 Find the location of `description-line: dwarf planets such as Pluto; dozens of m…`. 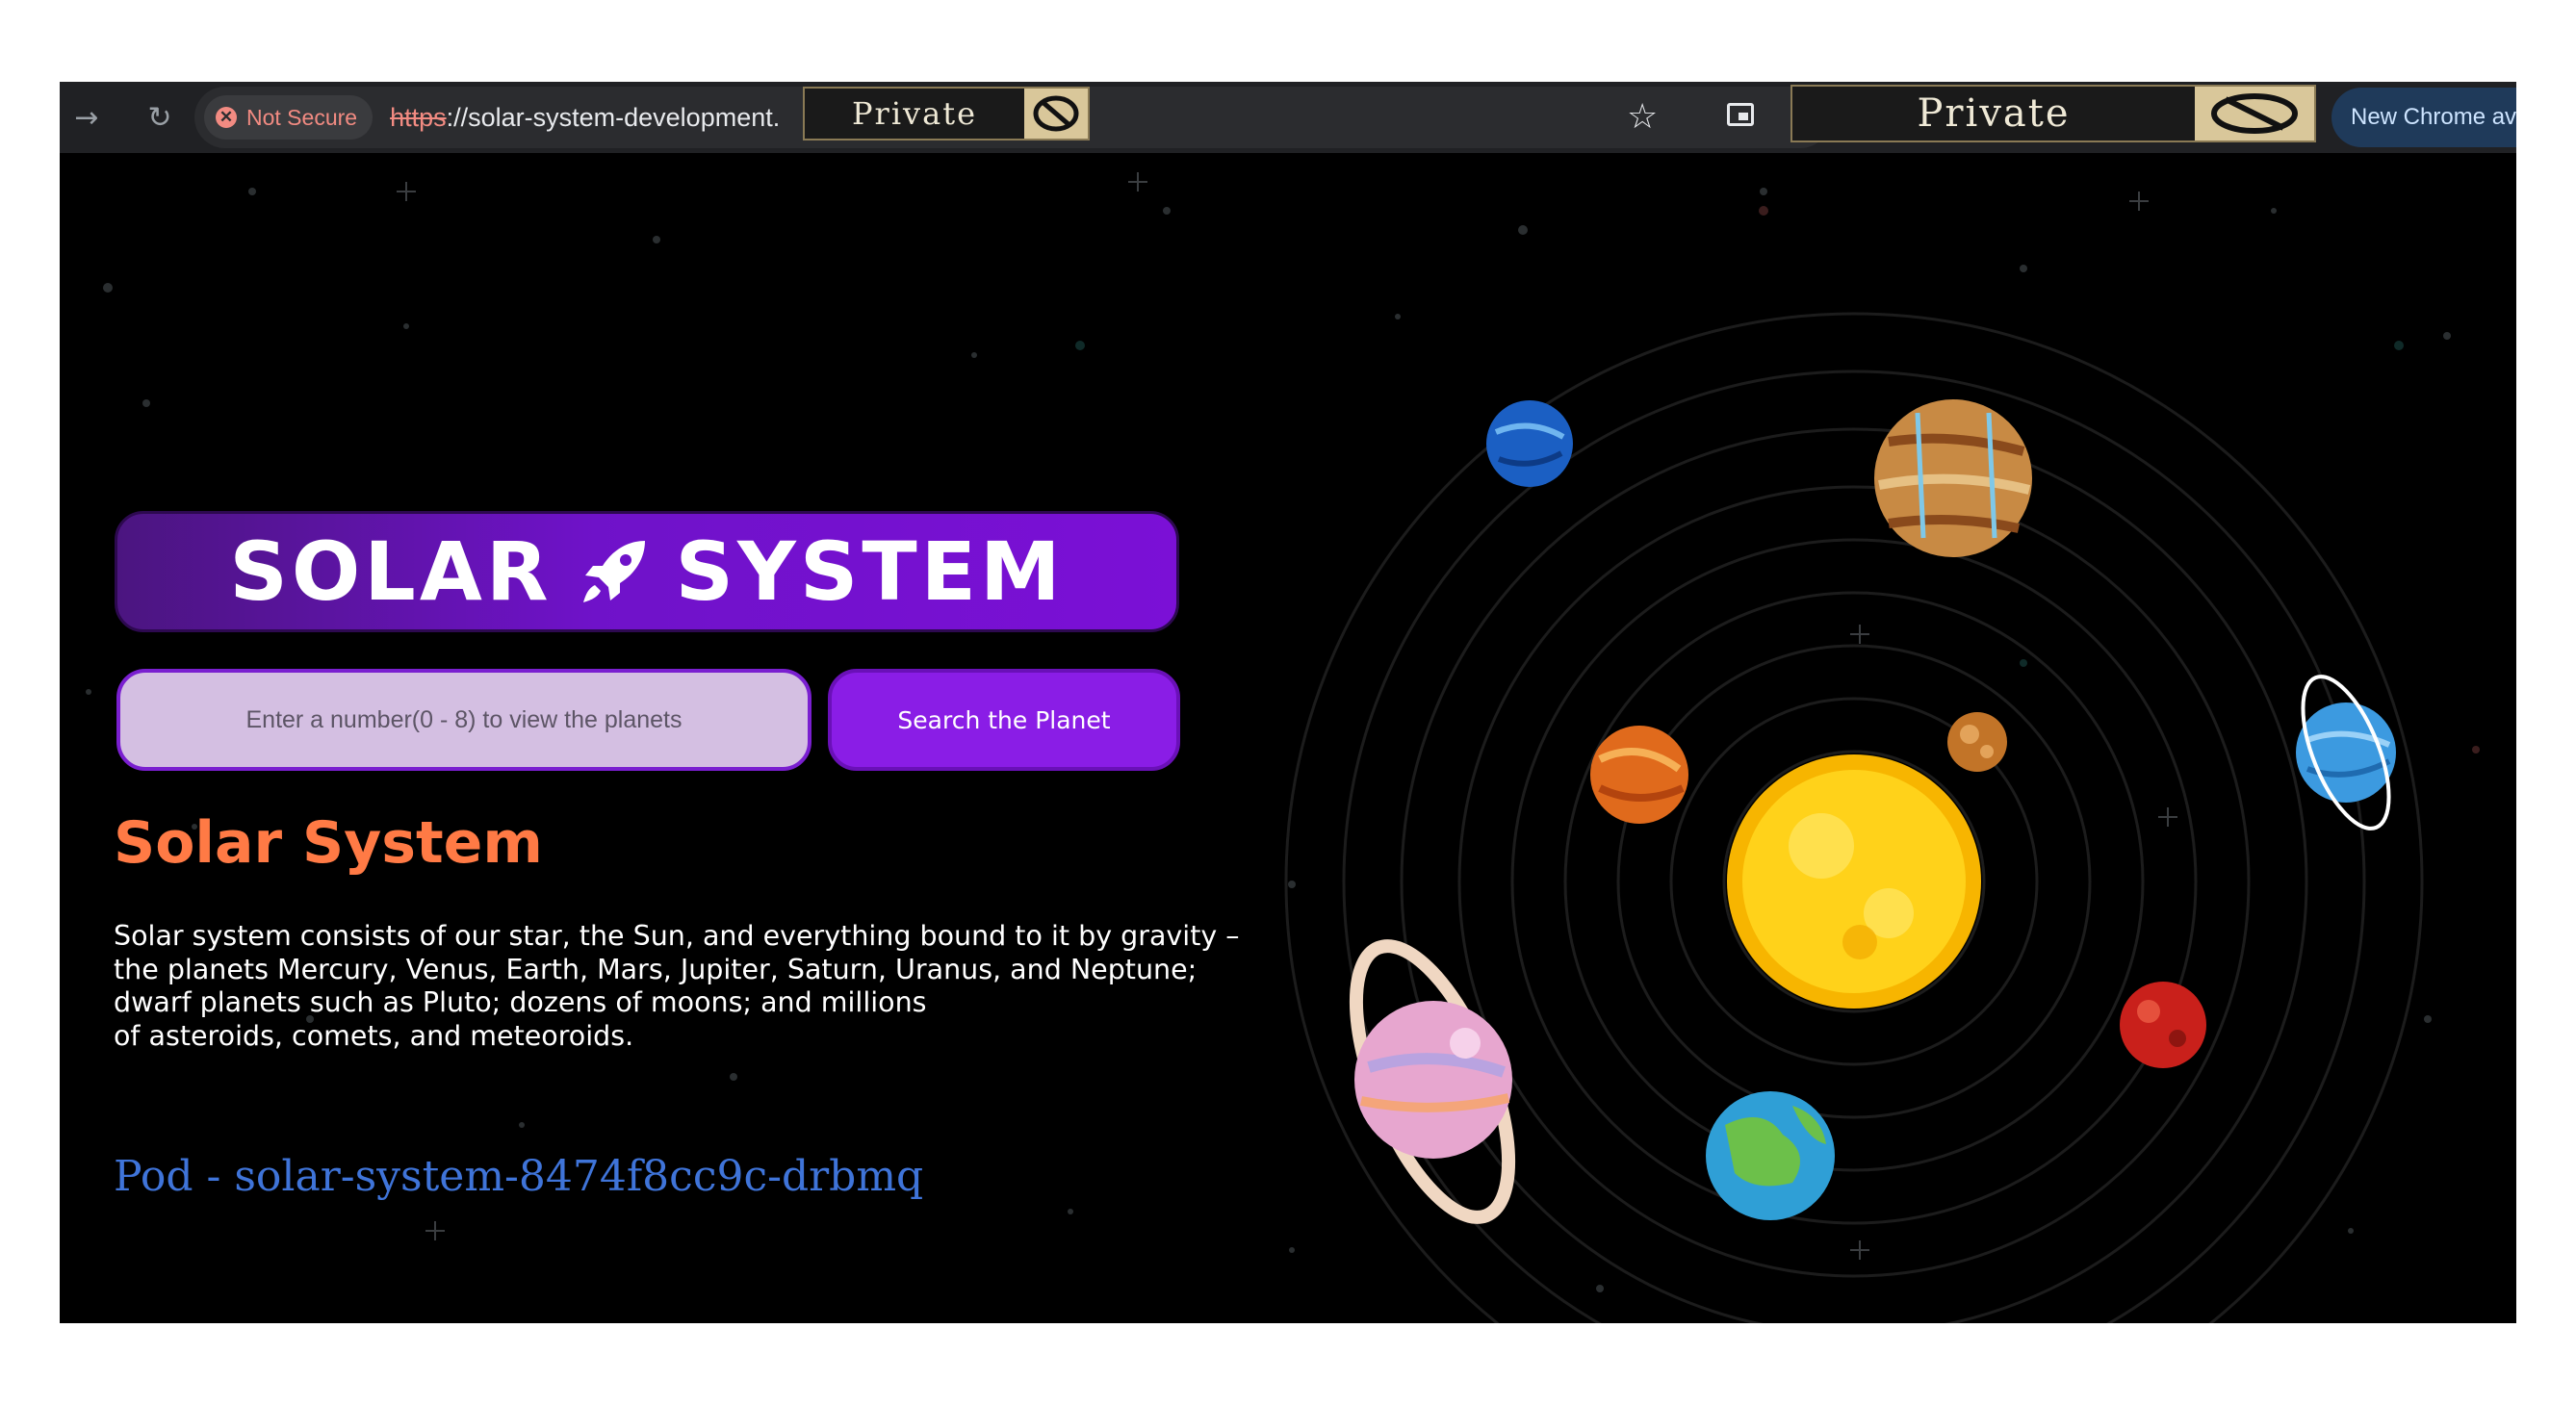

description-line: dwarf planets such as Pluto; dozens of m… is located at coordinates (520, 1002).